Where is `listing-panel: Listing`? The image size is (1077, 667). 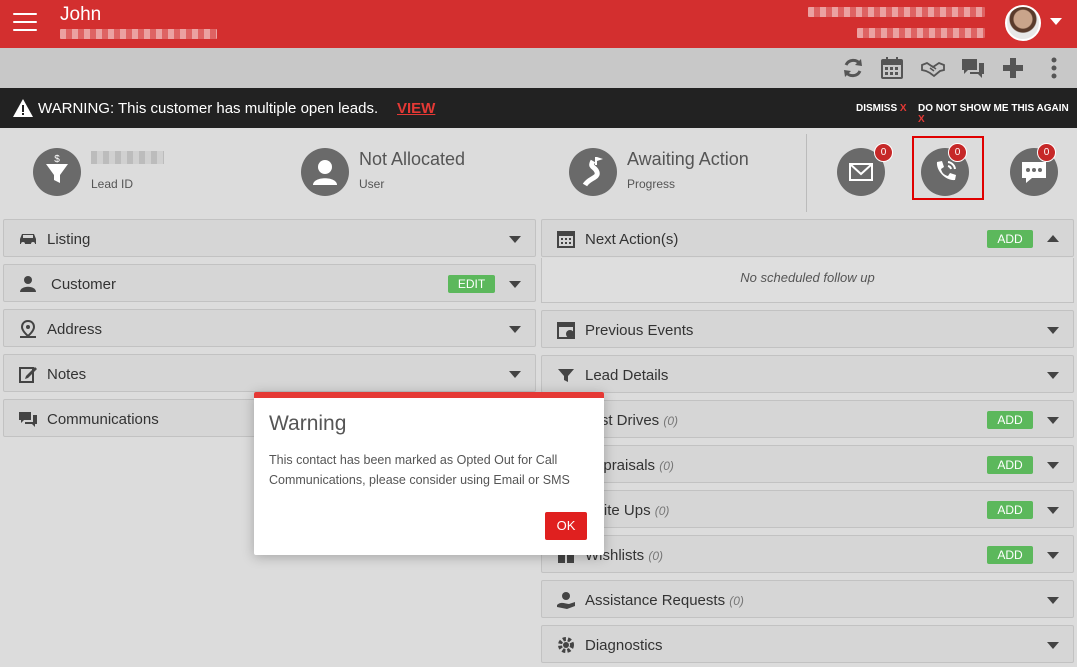 listing-panel: Listing is located at coordinates (269, 238).